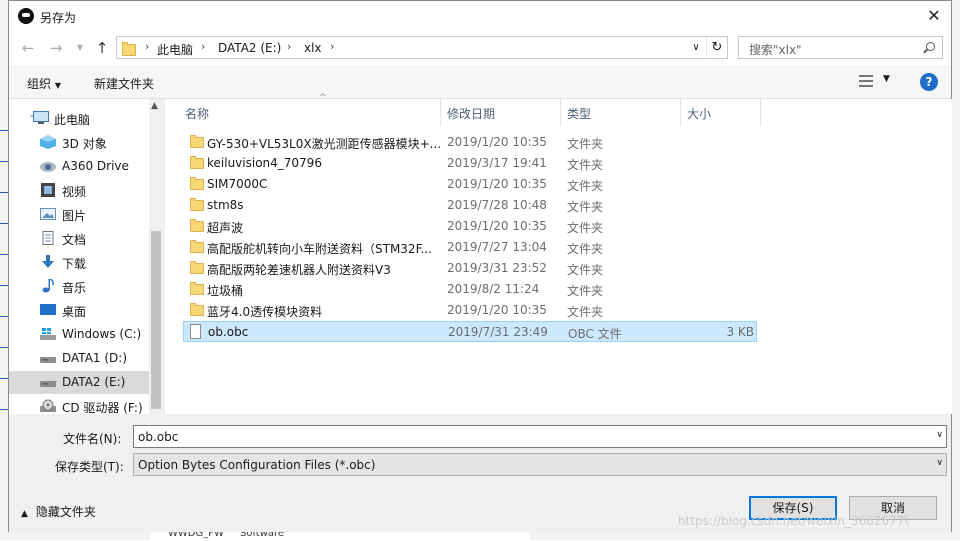 The image size is (960, 541). I want to click on file-date: 2019/1/20 10:35, so click(497, 310).